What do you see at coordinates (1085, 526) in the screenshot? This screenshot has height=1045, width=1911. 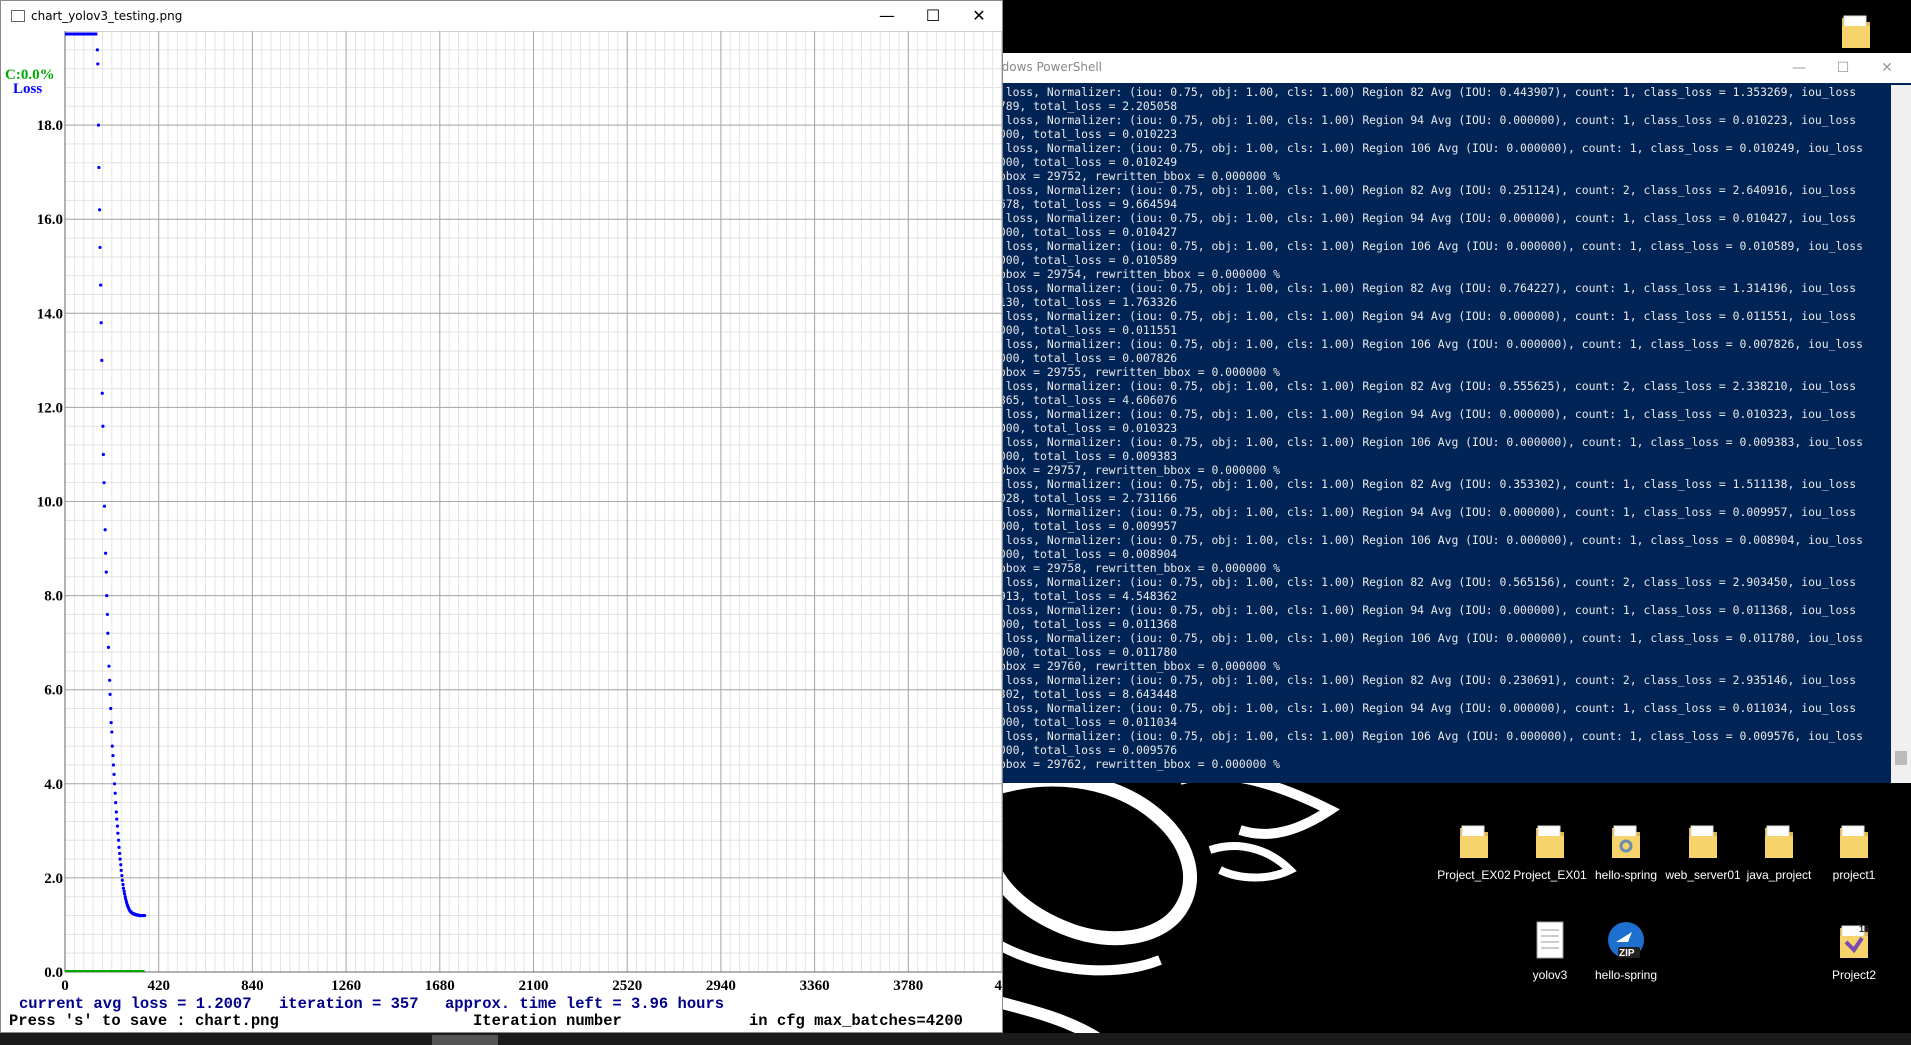 I see `console-line: 0000, total_loss = 0.009957` at bounding box center [1085, 526].